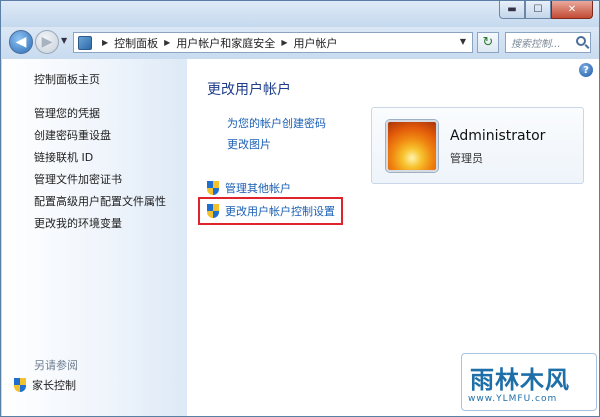 This screenshot has height=417, width=600. What do you see at coordinates (488, 42) in the screenshot?
I see `refresh-button: ↻` at bounding box center [488, 42].